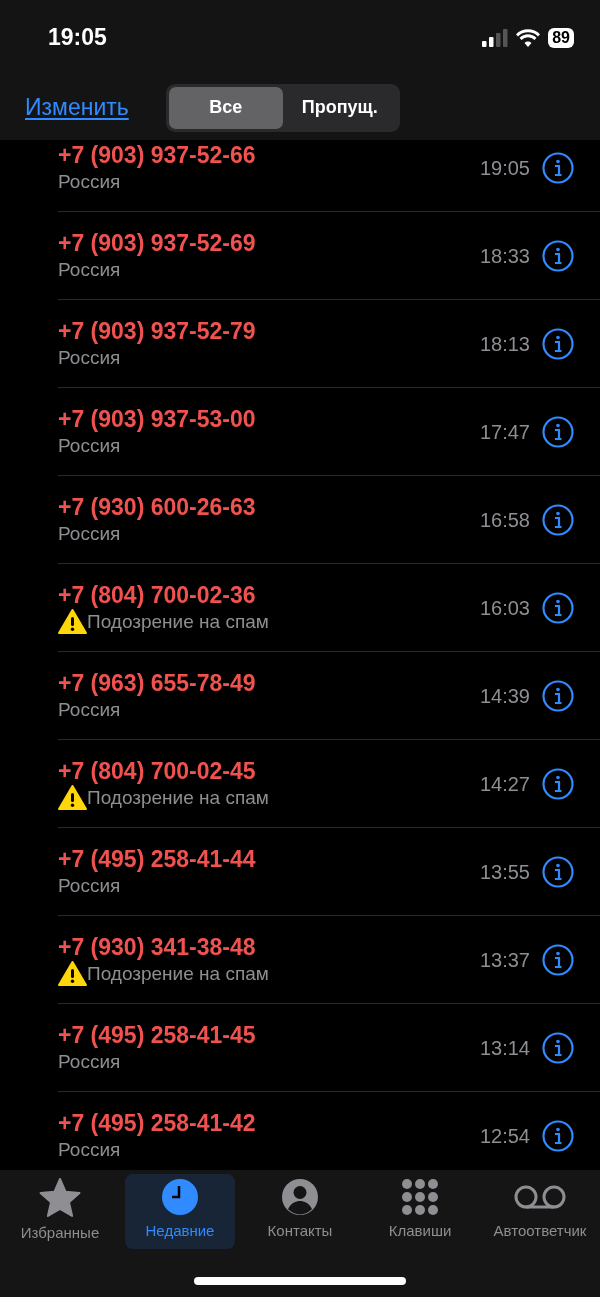 The height and width of the screenshot is (1297, 600). I want to click on keypad-icon, so click(420, 1197).